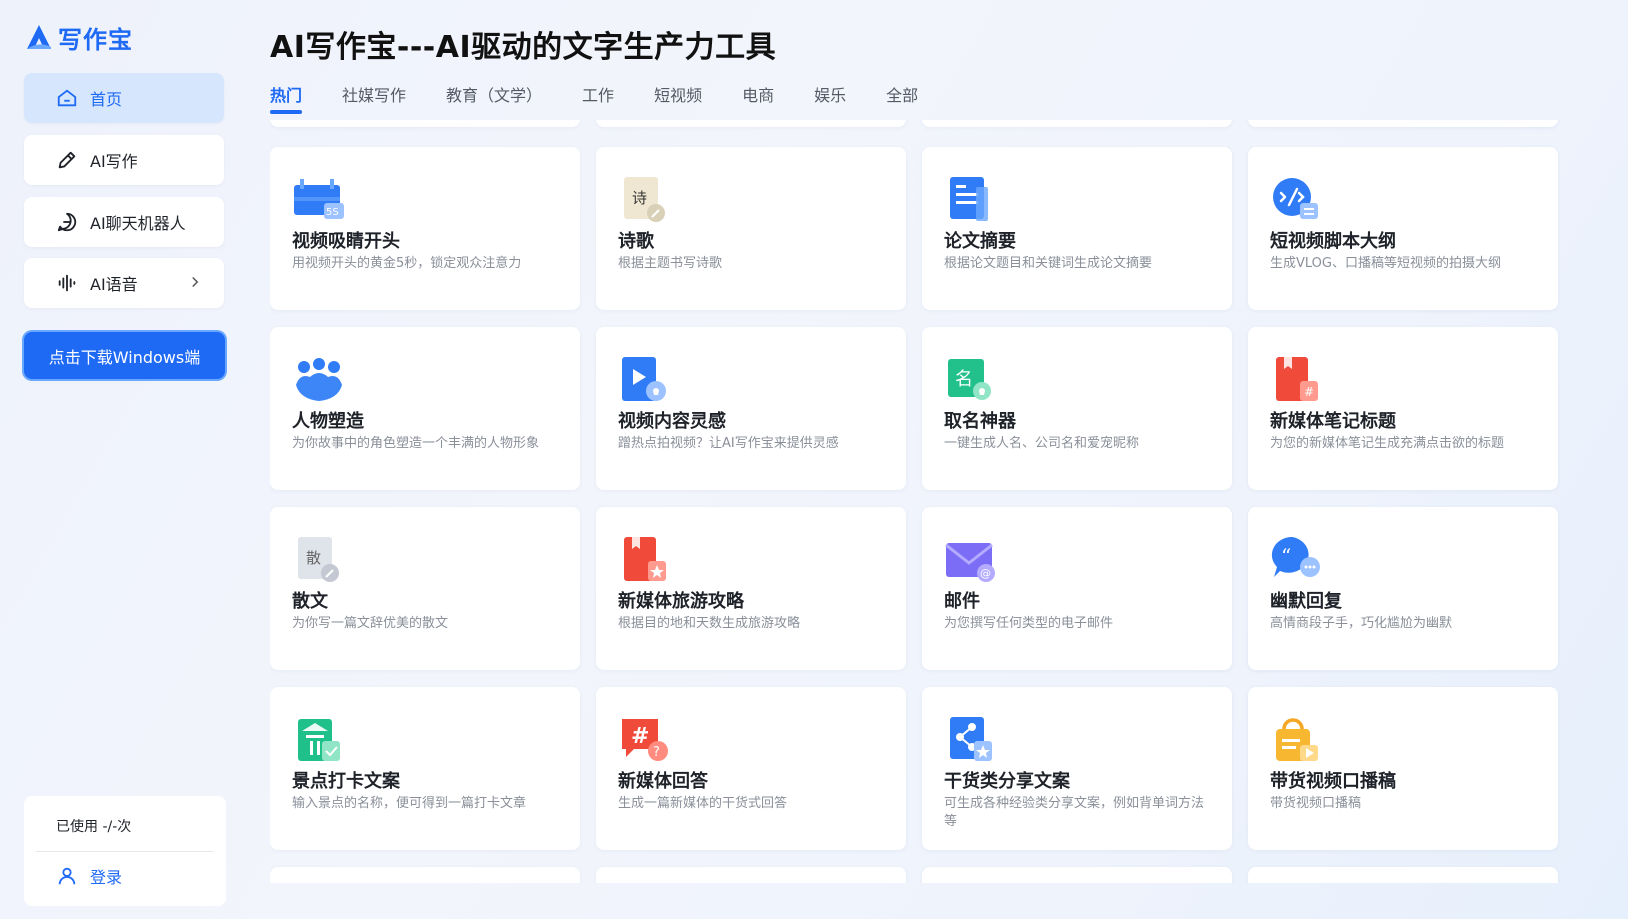 This screenshot has height=919, width=1628. What do you see at coordinates (1077, 228) in the screenshot?
I see `tool-card: 论文摘要 根据论文题目和关键词生成论文摘要` at bounding box center [1077, 228].